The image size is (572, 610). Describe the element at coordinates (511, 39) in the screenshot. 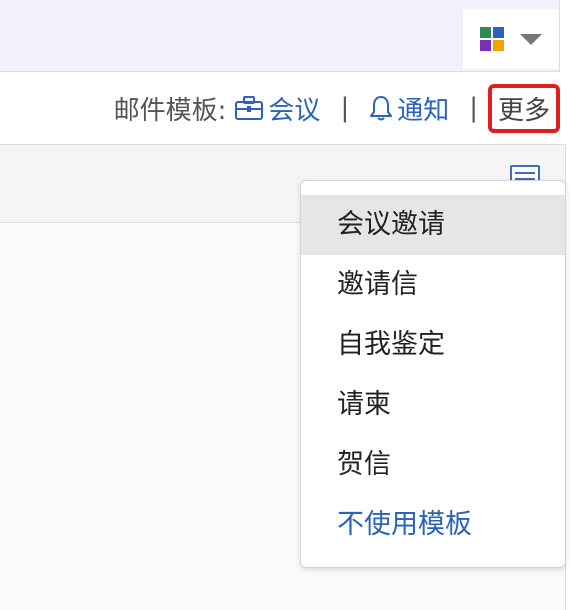

I see `apps-switcher` at that location.